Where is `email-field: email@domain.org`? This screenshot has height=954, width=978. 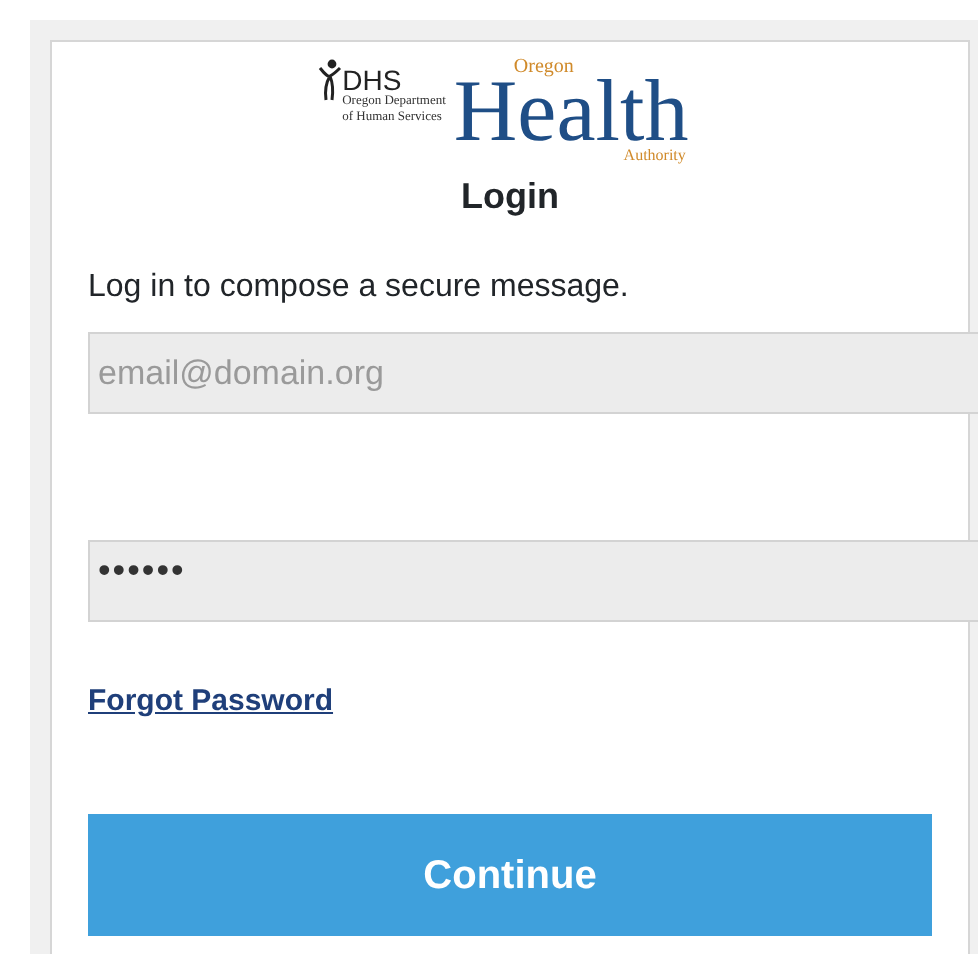 email-field: email@domain.org is located at coordinates (533, 373).